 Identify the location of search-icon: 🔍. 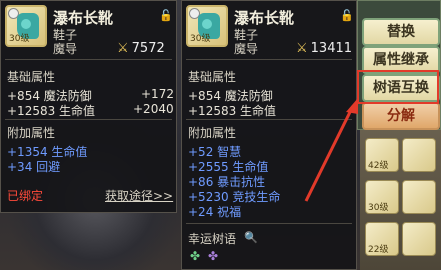
(251, 237).